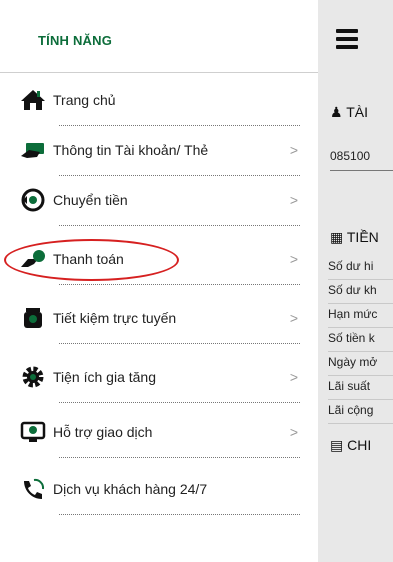 The image size is (393, 562). Describe the element at coordinates (159, 378) in the screenshot. I see `menu-item-value-added: Tiện ích gia tăng >` at that location.